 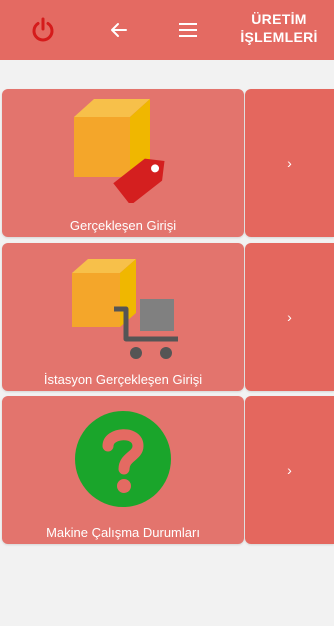 I want to click on menu-item-label: Makine Çalışma Durumları, so click(x=123, y=532).